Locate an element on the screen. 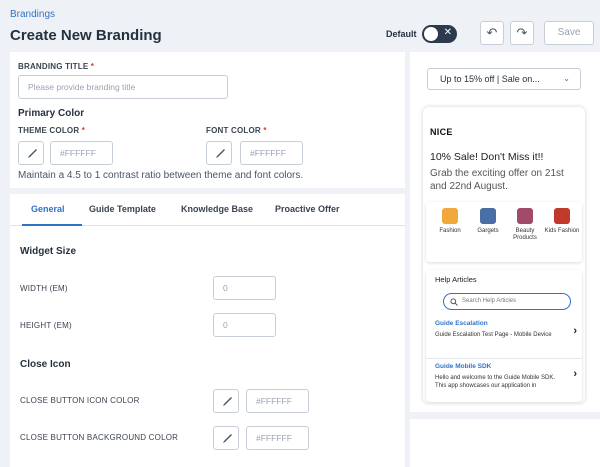  category-fashion: Fashion is located at coordinates (450, 221).